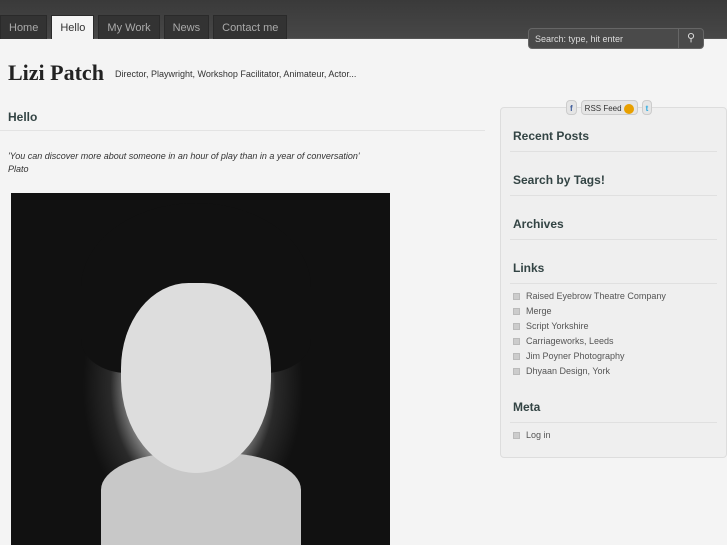  Describe the element at coordinates (603, 38) in the screenshot. I see `search-input` at that location.